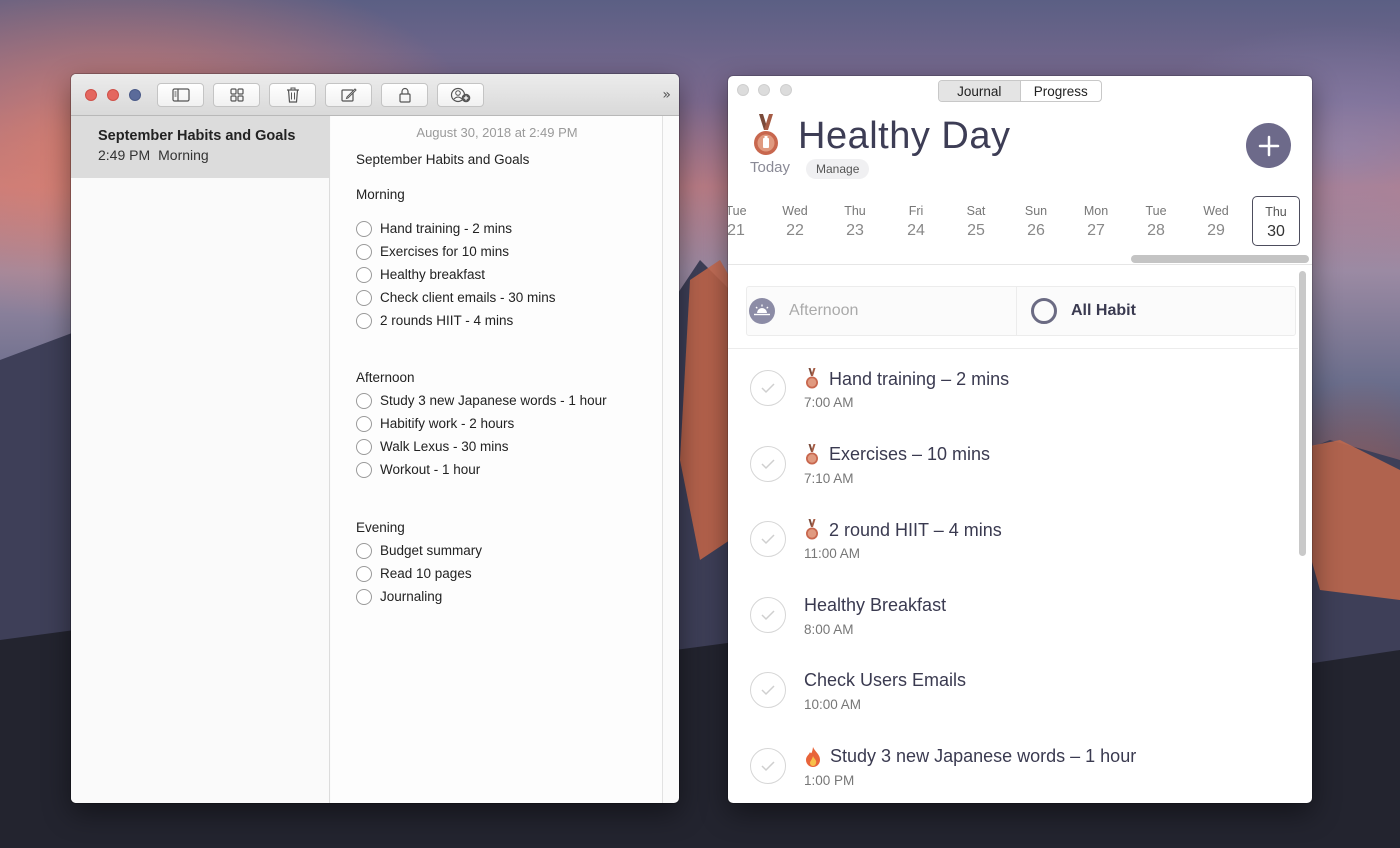 The image size is (1400, 848). What do you see at coordinates (829, 478) in the screenshot?
I see `habit-time: 7:10 AM` at bounding box center [829, 478].